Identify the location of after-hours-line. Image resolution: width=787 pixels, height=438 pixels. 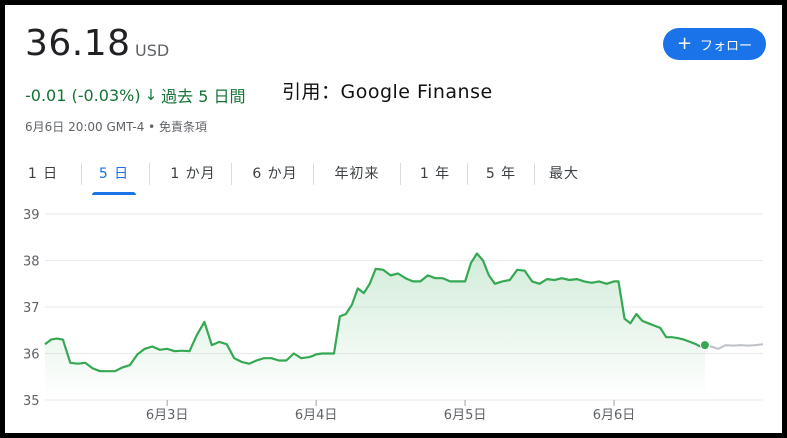
(734, 346).